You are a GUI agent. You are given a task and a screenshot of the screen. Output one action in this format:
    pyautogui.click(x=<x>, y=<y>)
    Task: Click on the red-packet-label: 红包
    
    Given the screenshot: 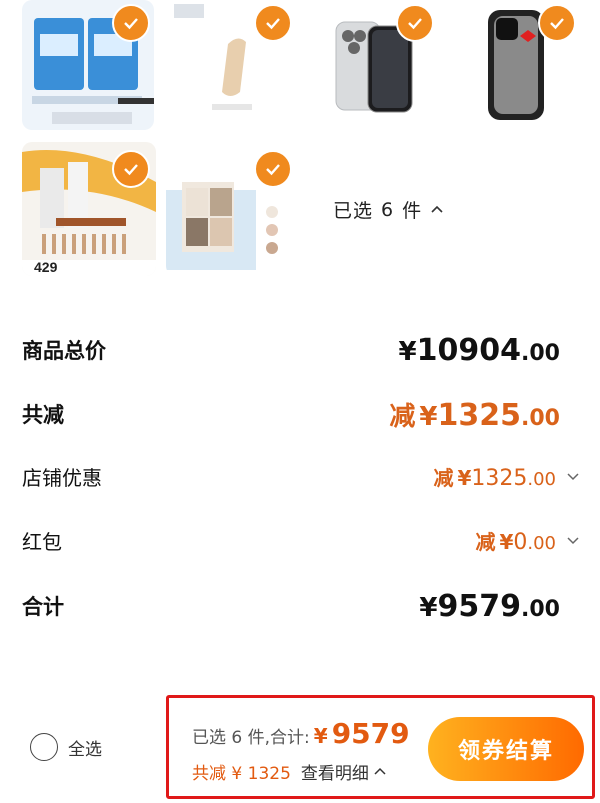 What is the action you would take?
    pyautogui.click(x=42, y=541)
    